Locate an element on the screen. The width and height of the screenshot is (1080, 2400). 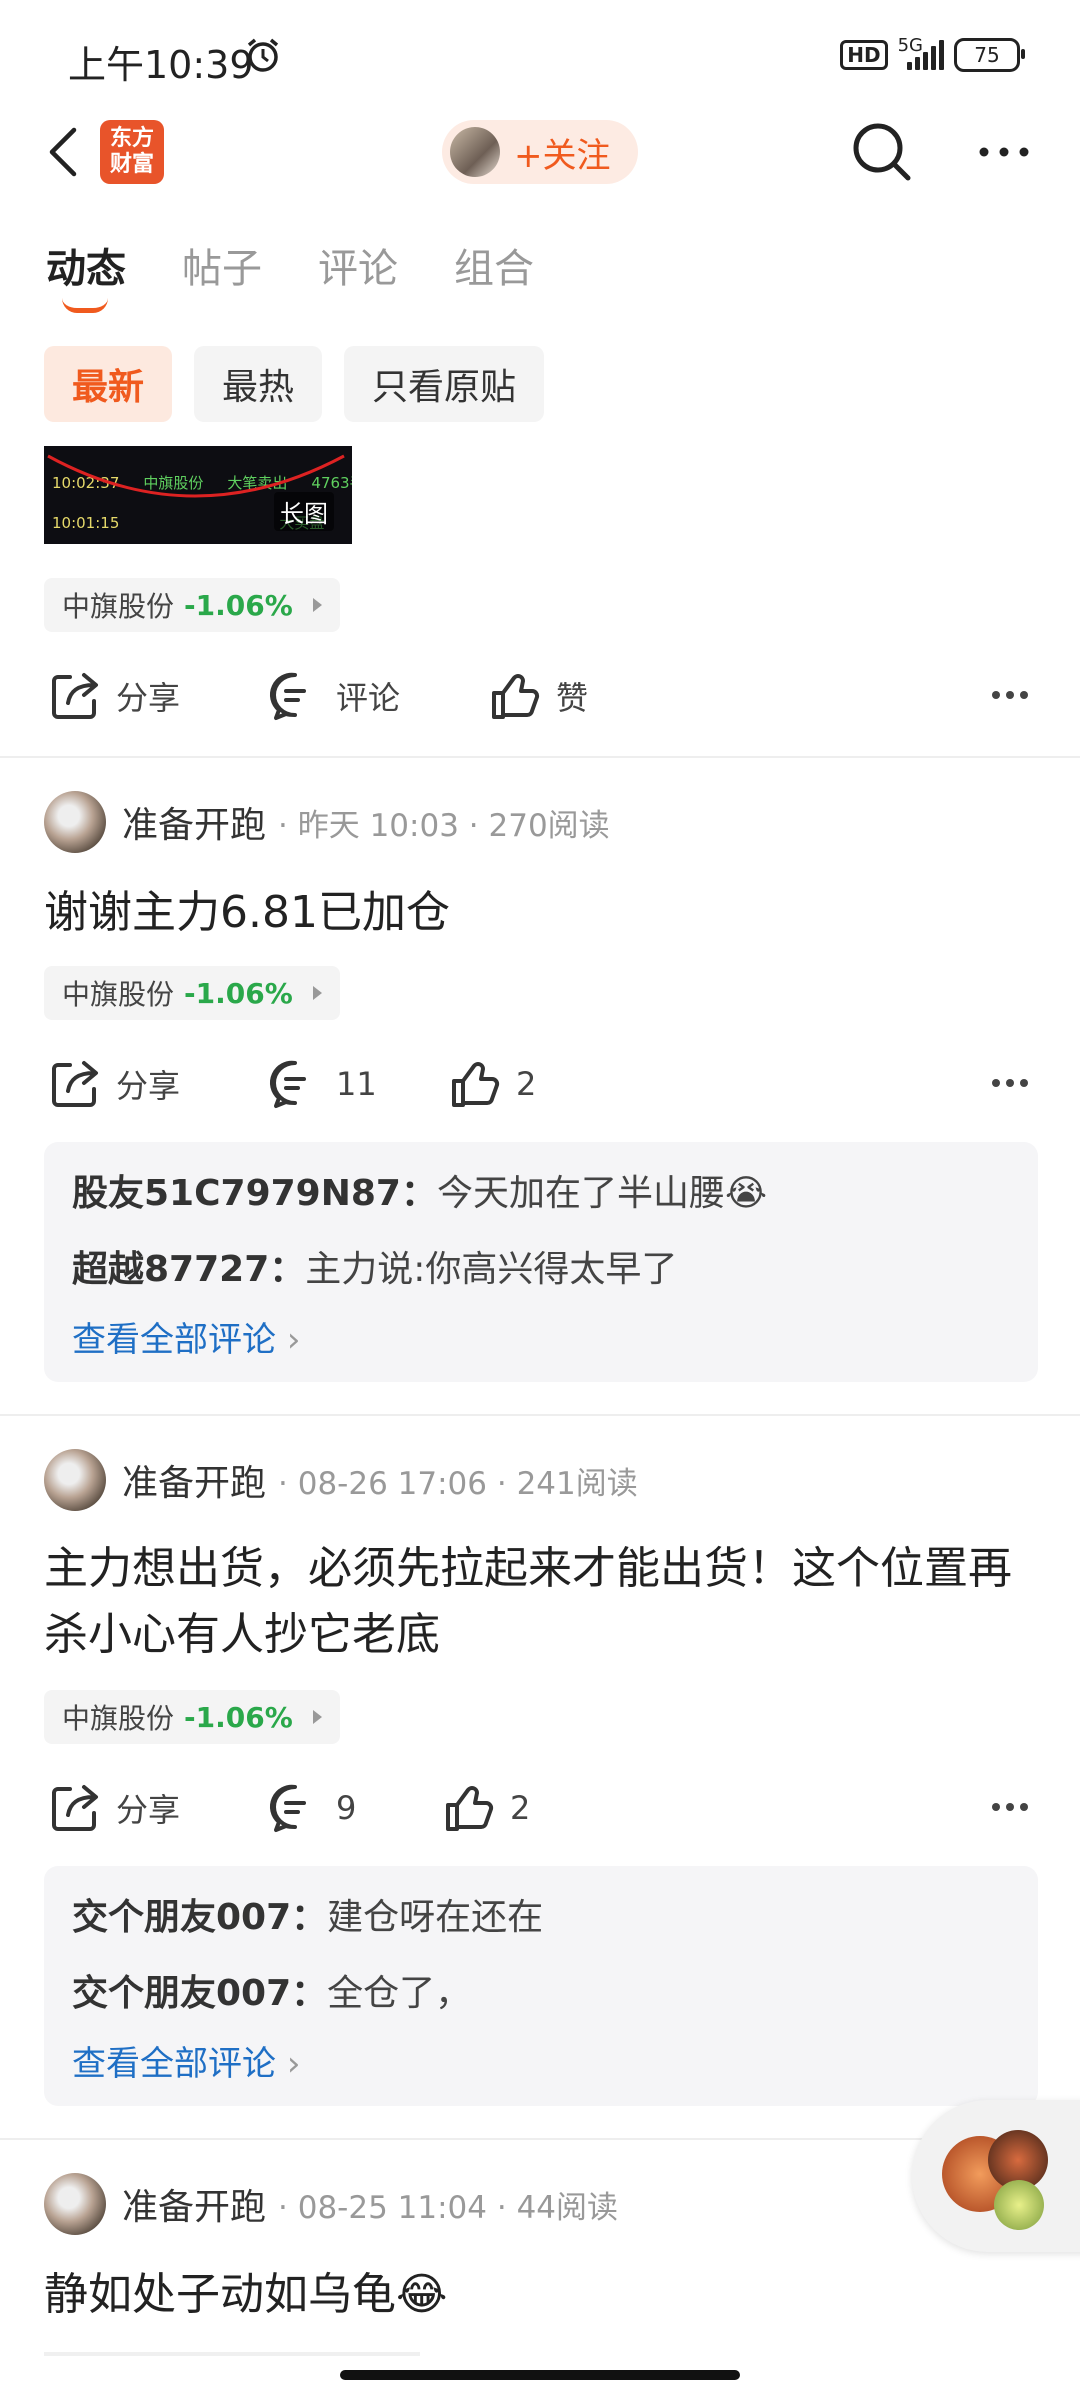
status-right: HD 5G 75 is located at coordinates (932, 53).